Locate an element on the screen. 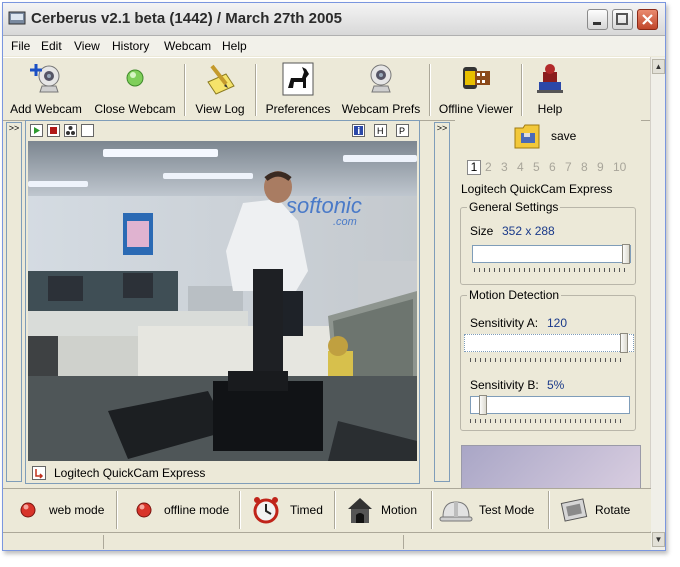  menu-history: History is located at coordinates (130, 46).